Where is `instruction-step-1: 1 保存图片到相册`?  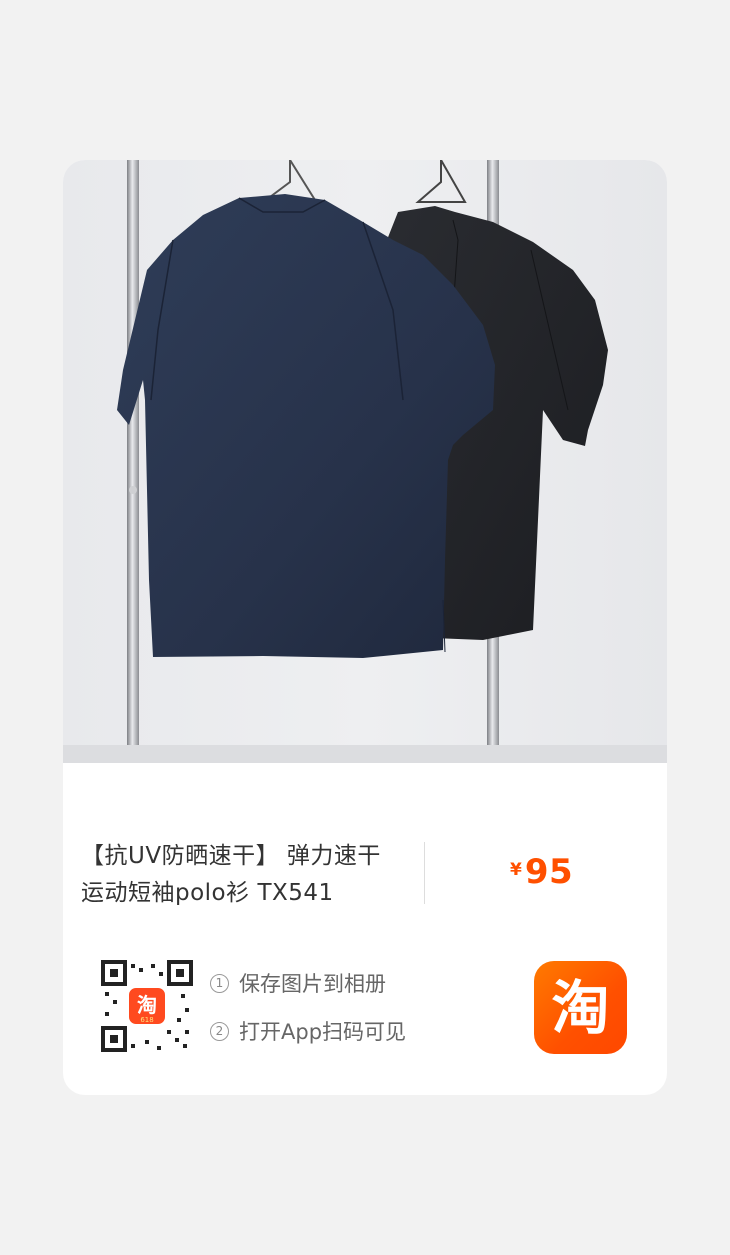
instruction-step-1: 1 保存图片到相册 is located at coordinates (298, 983).